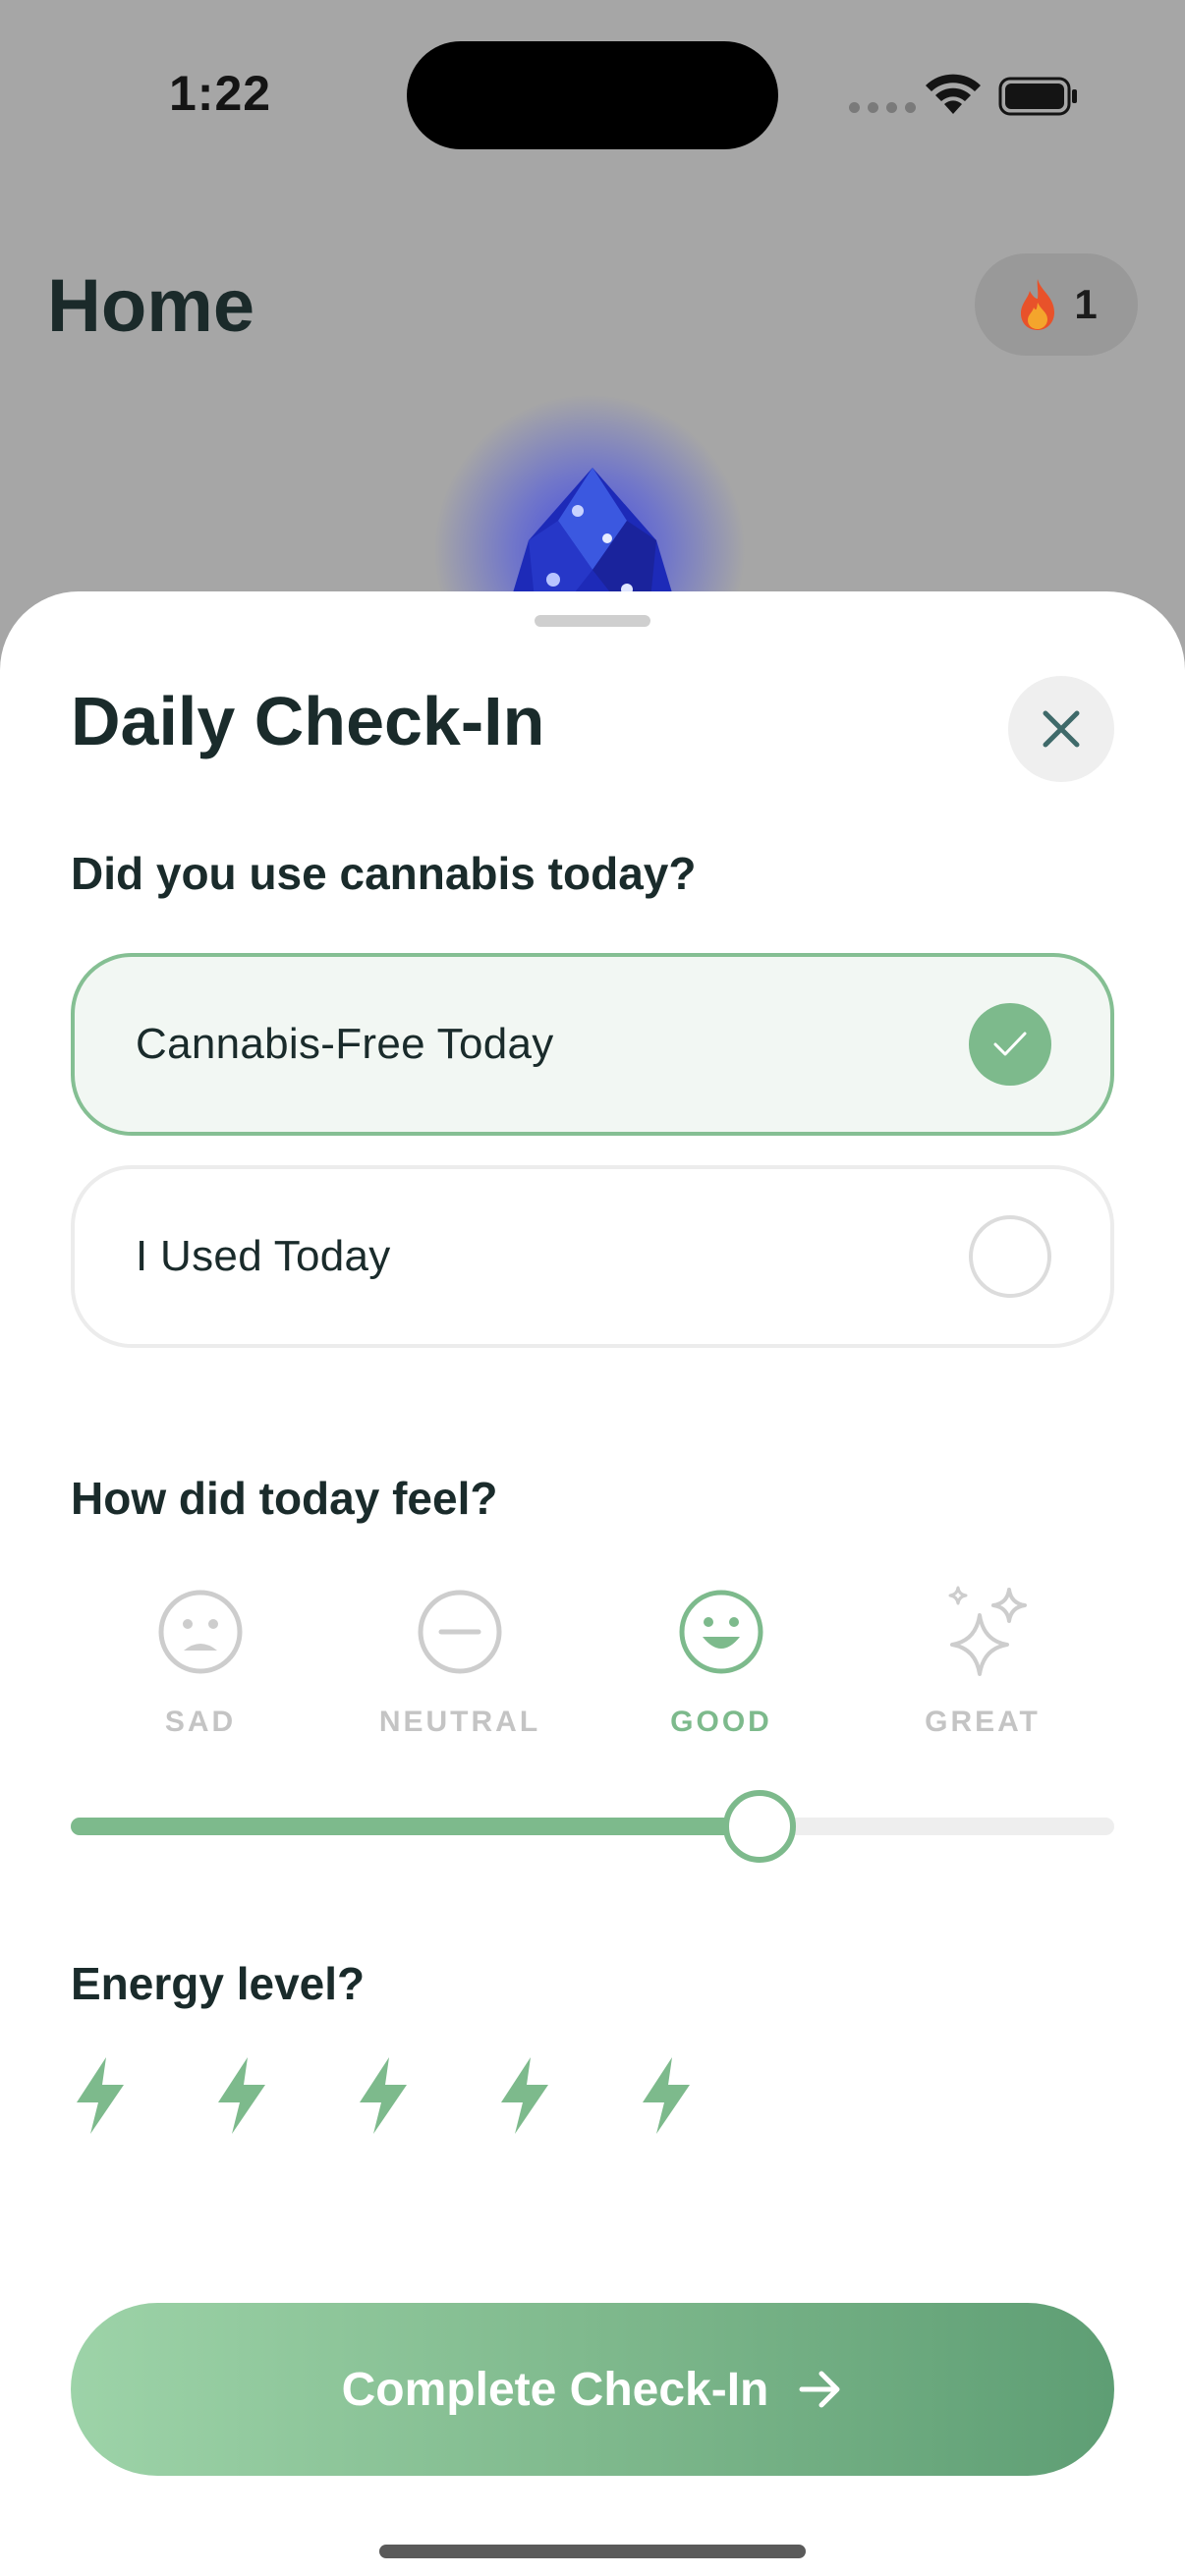  What do you see at coordinates (1010, 1044) in the screenshot?
I see `checkmark-circle-icon` at bounding box center [1010, 1044].